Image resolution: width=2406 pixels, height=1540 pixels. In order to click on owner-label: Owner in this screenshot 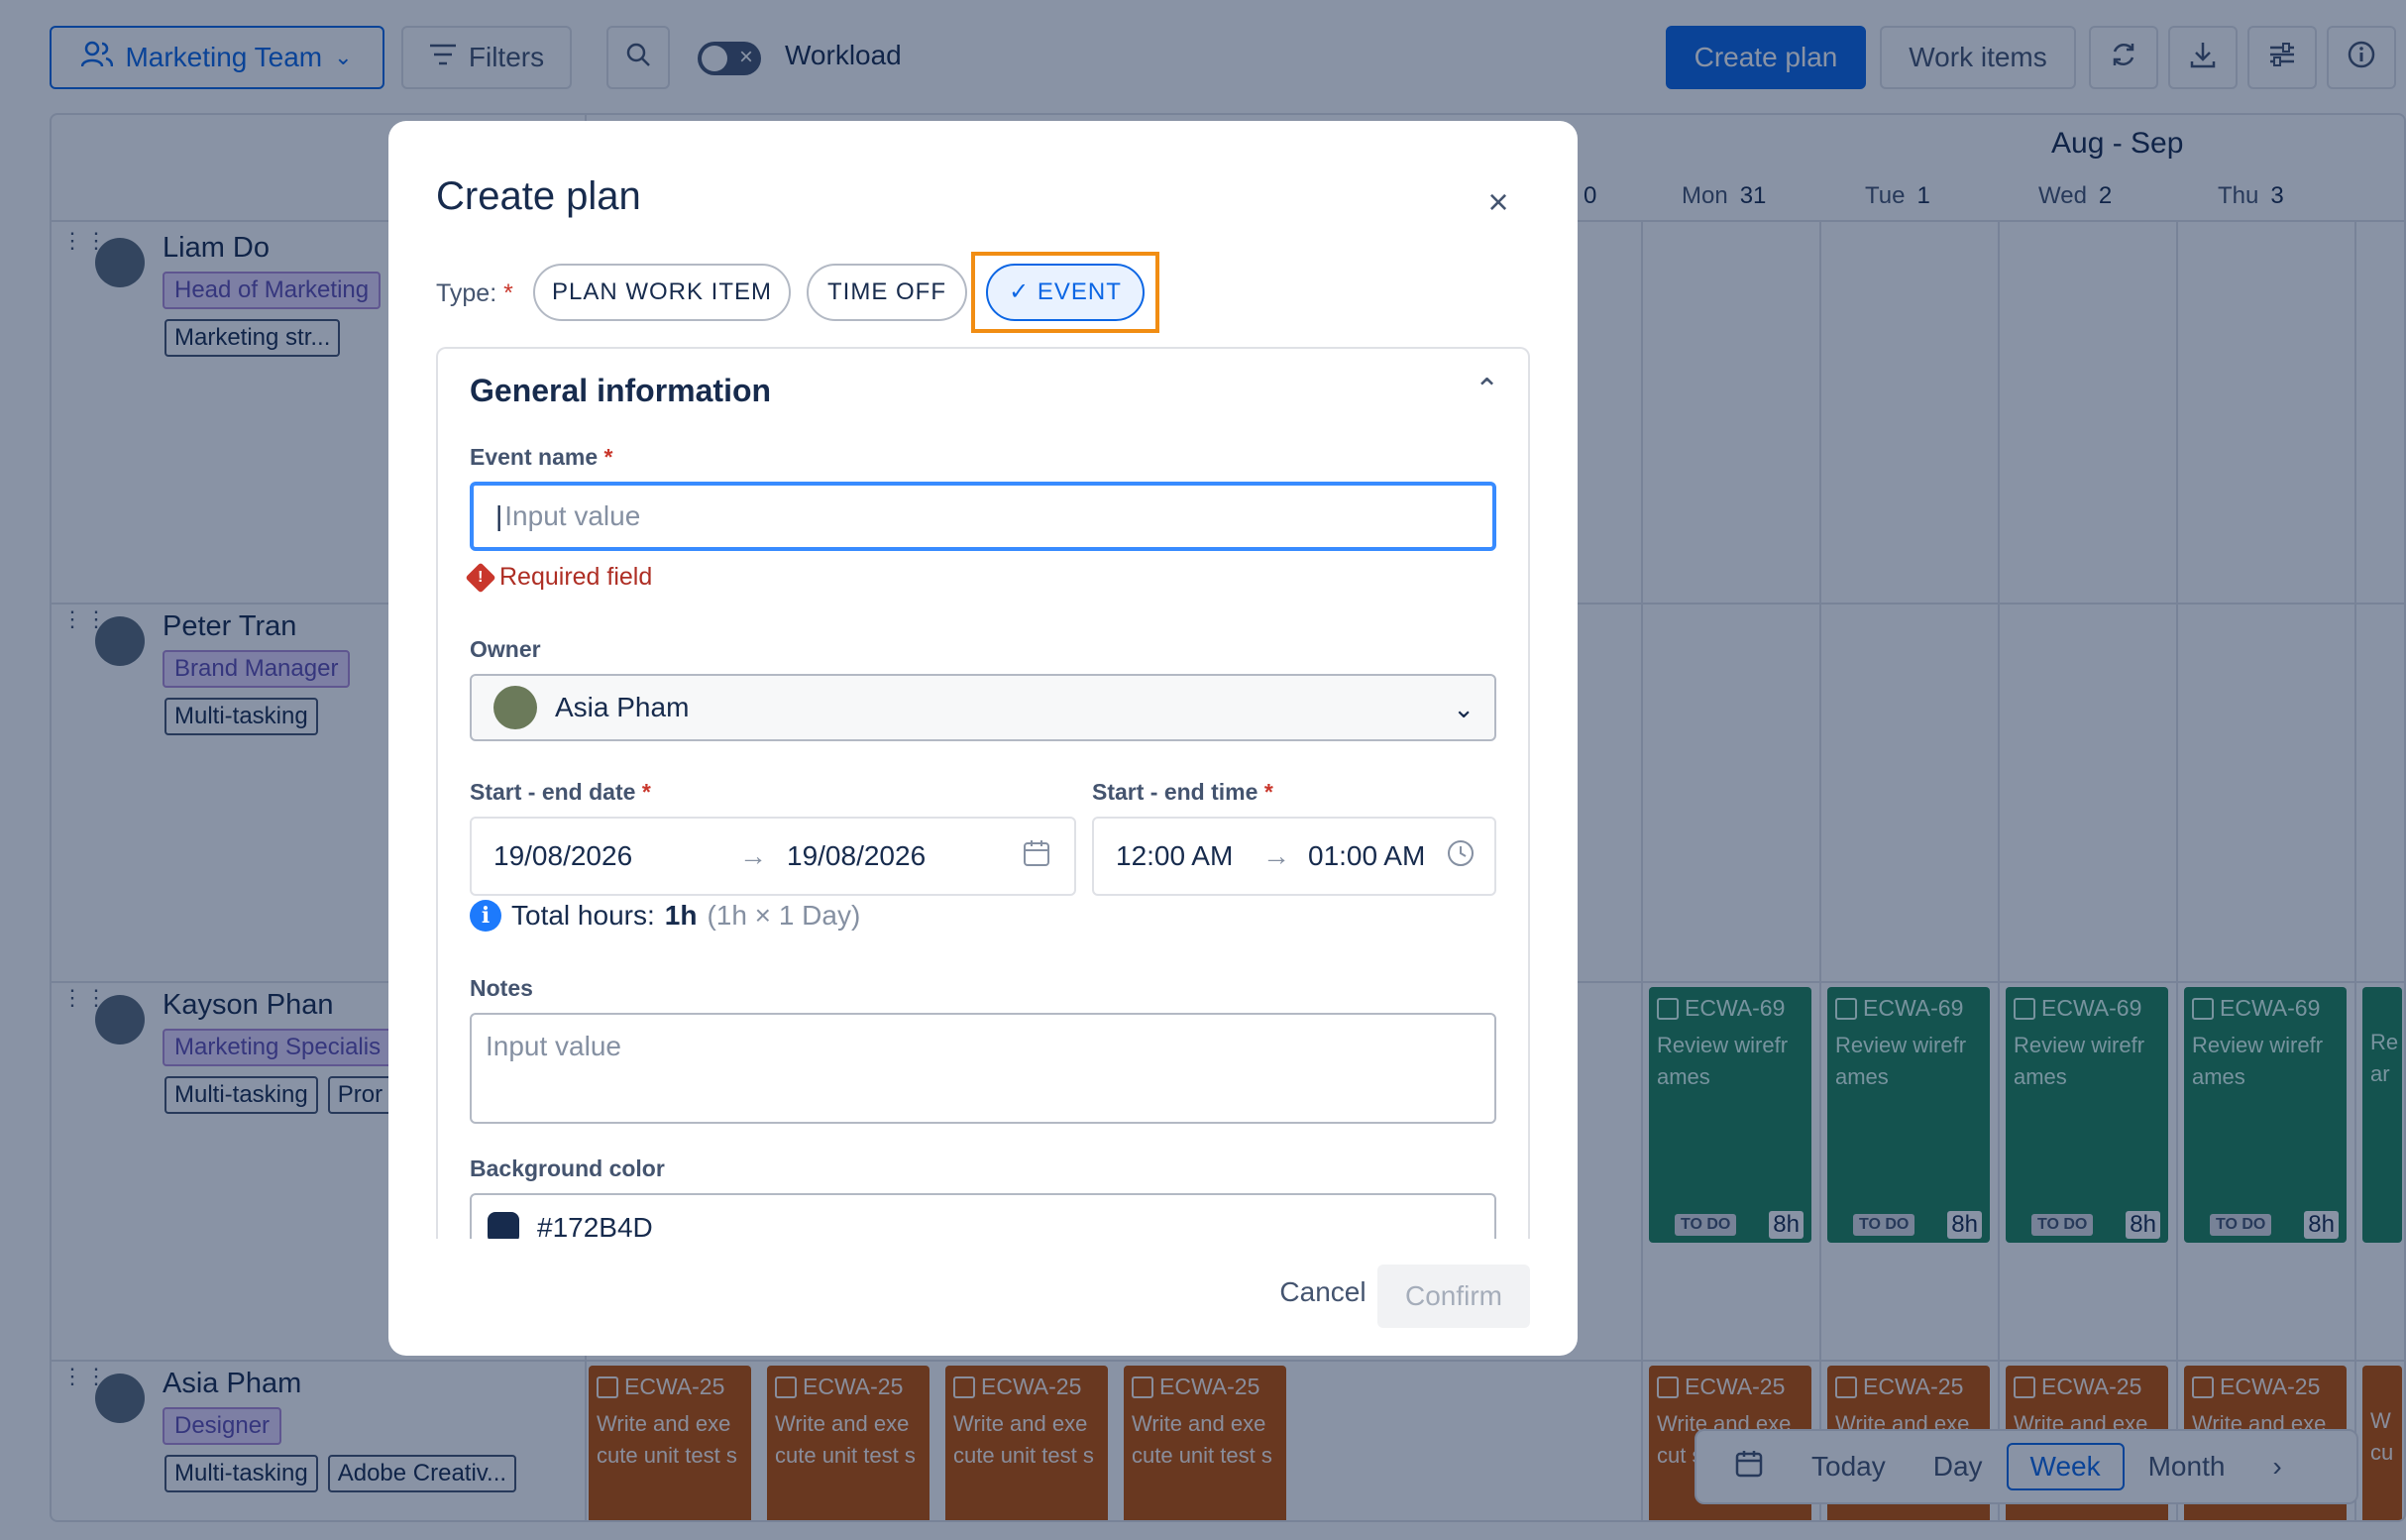, I will do `click(505, 649)`.